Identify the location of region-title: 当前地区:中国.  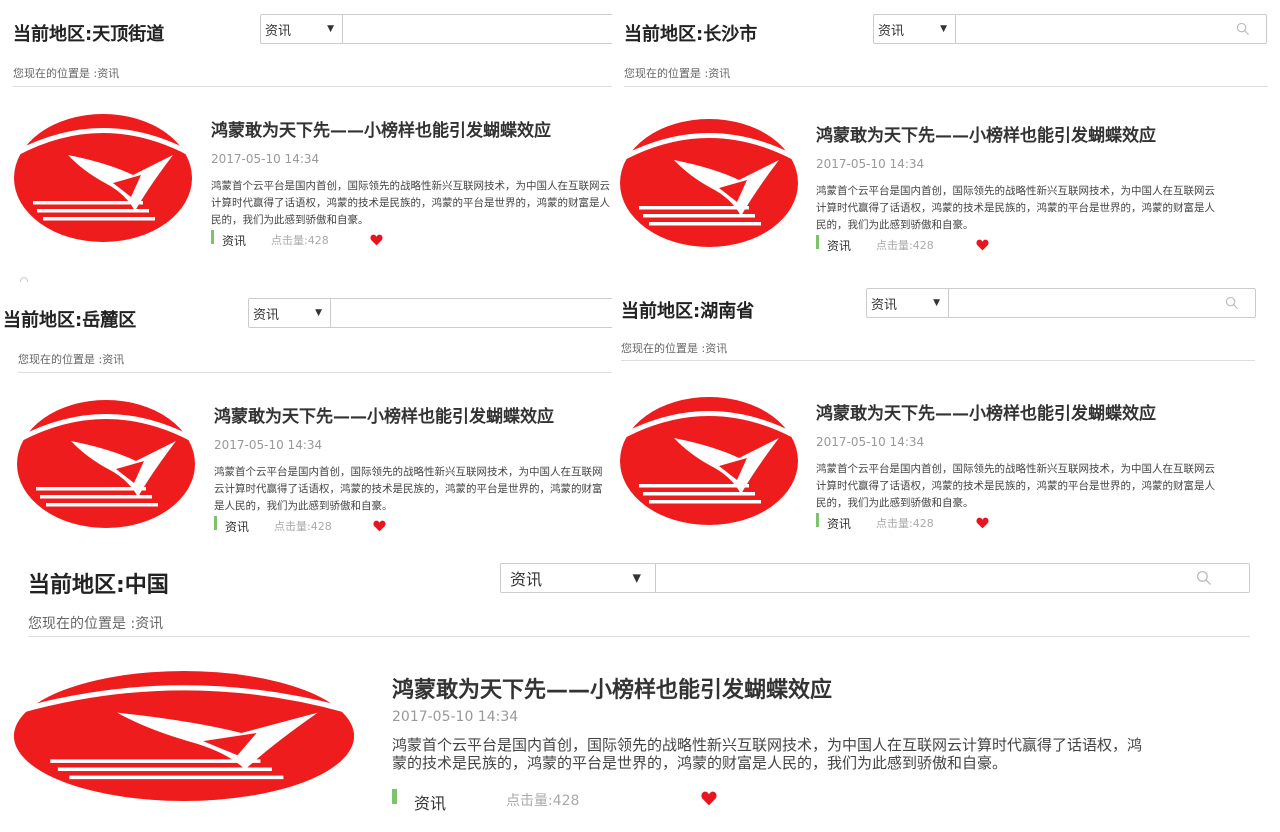
(98, 585).